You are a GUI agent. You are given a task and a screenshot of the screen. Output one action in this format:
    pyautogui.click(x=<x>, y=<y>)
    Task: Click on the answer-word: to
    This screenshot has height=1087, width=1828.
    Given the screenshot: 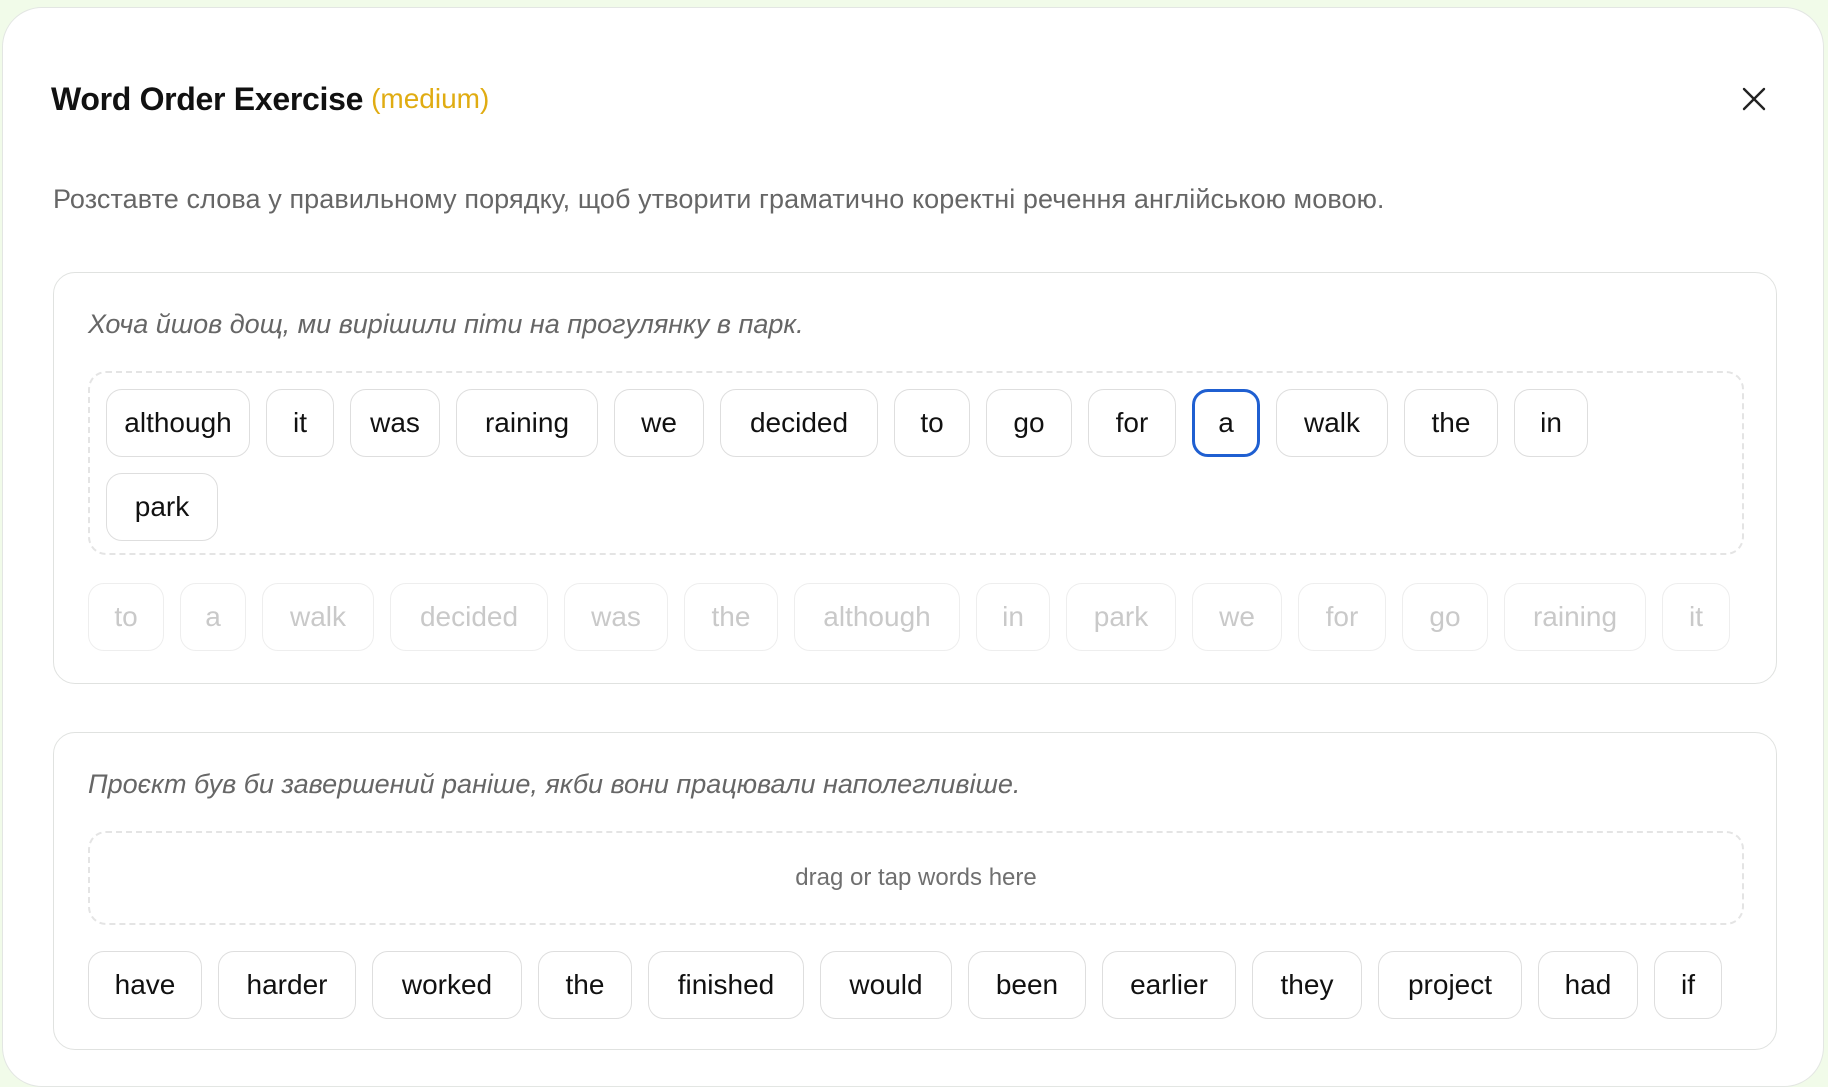 What is the action you would take?
    pyautogui.click(x=932, y=423)
    